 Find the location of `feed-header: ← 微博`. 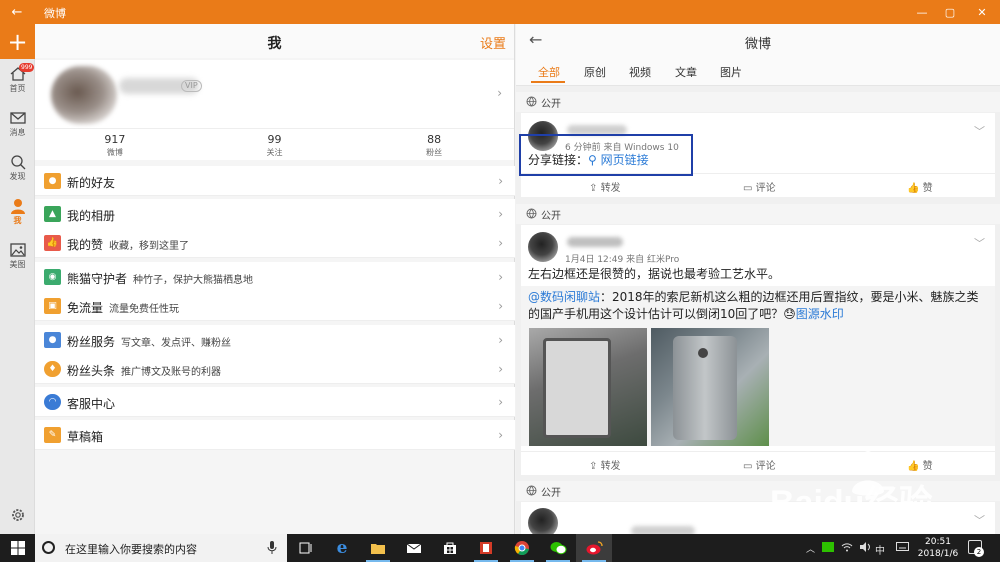

feed-header: ← 微博 is located at coordinates (758, 41).